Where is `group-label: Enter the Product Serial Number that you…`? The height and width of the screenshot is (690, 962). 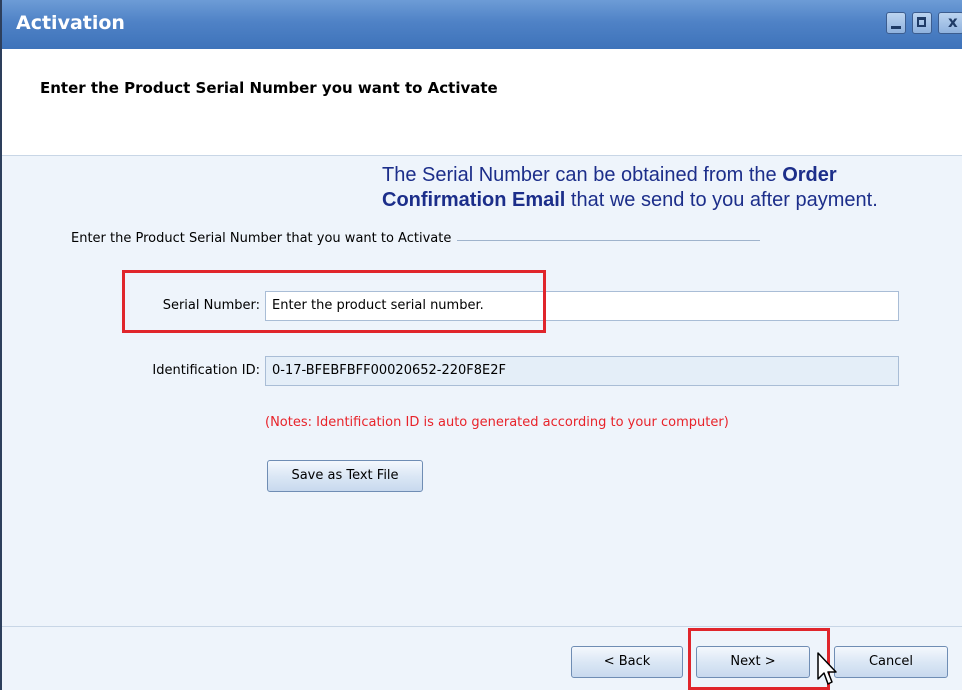
group-label: Enter the Product Serial Number that you… is located at coordinates (264, 238).